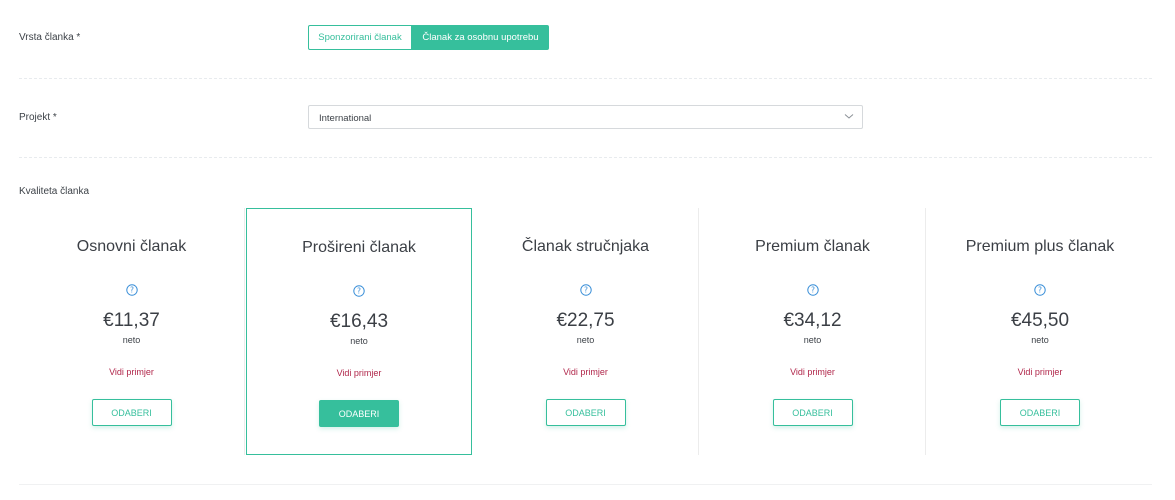 The width and height of the screenshot is (1175, 500). I want to click on card-price: €45,50, so click(1040, 320).